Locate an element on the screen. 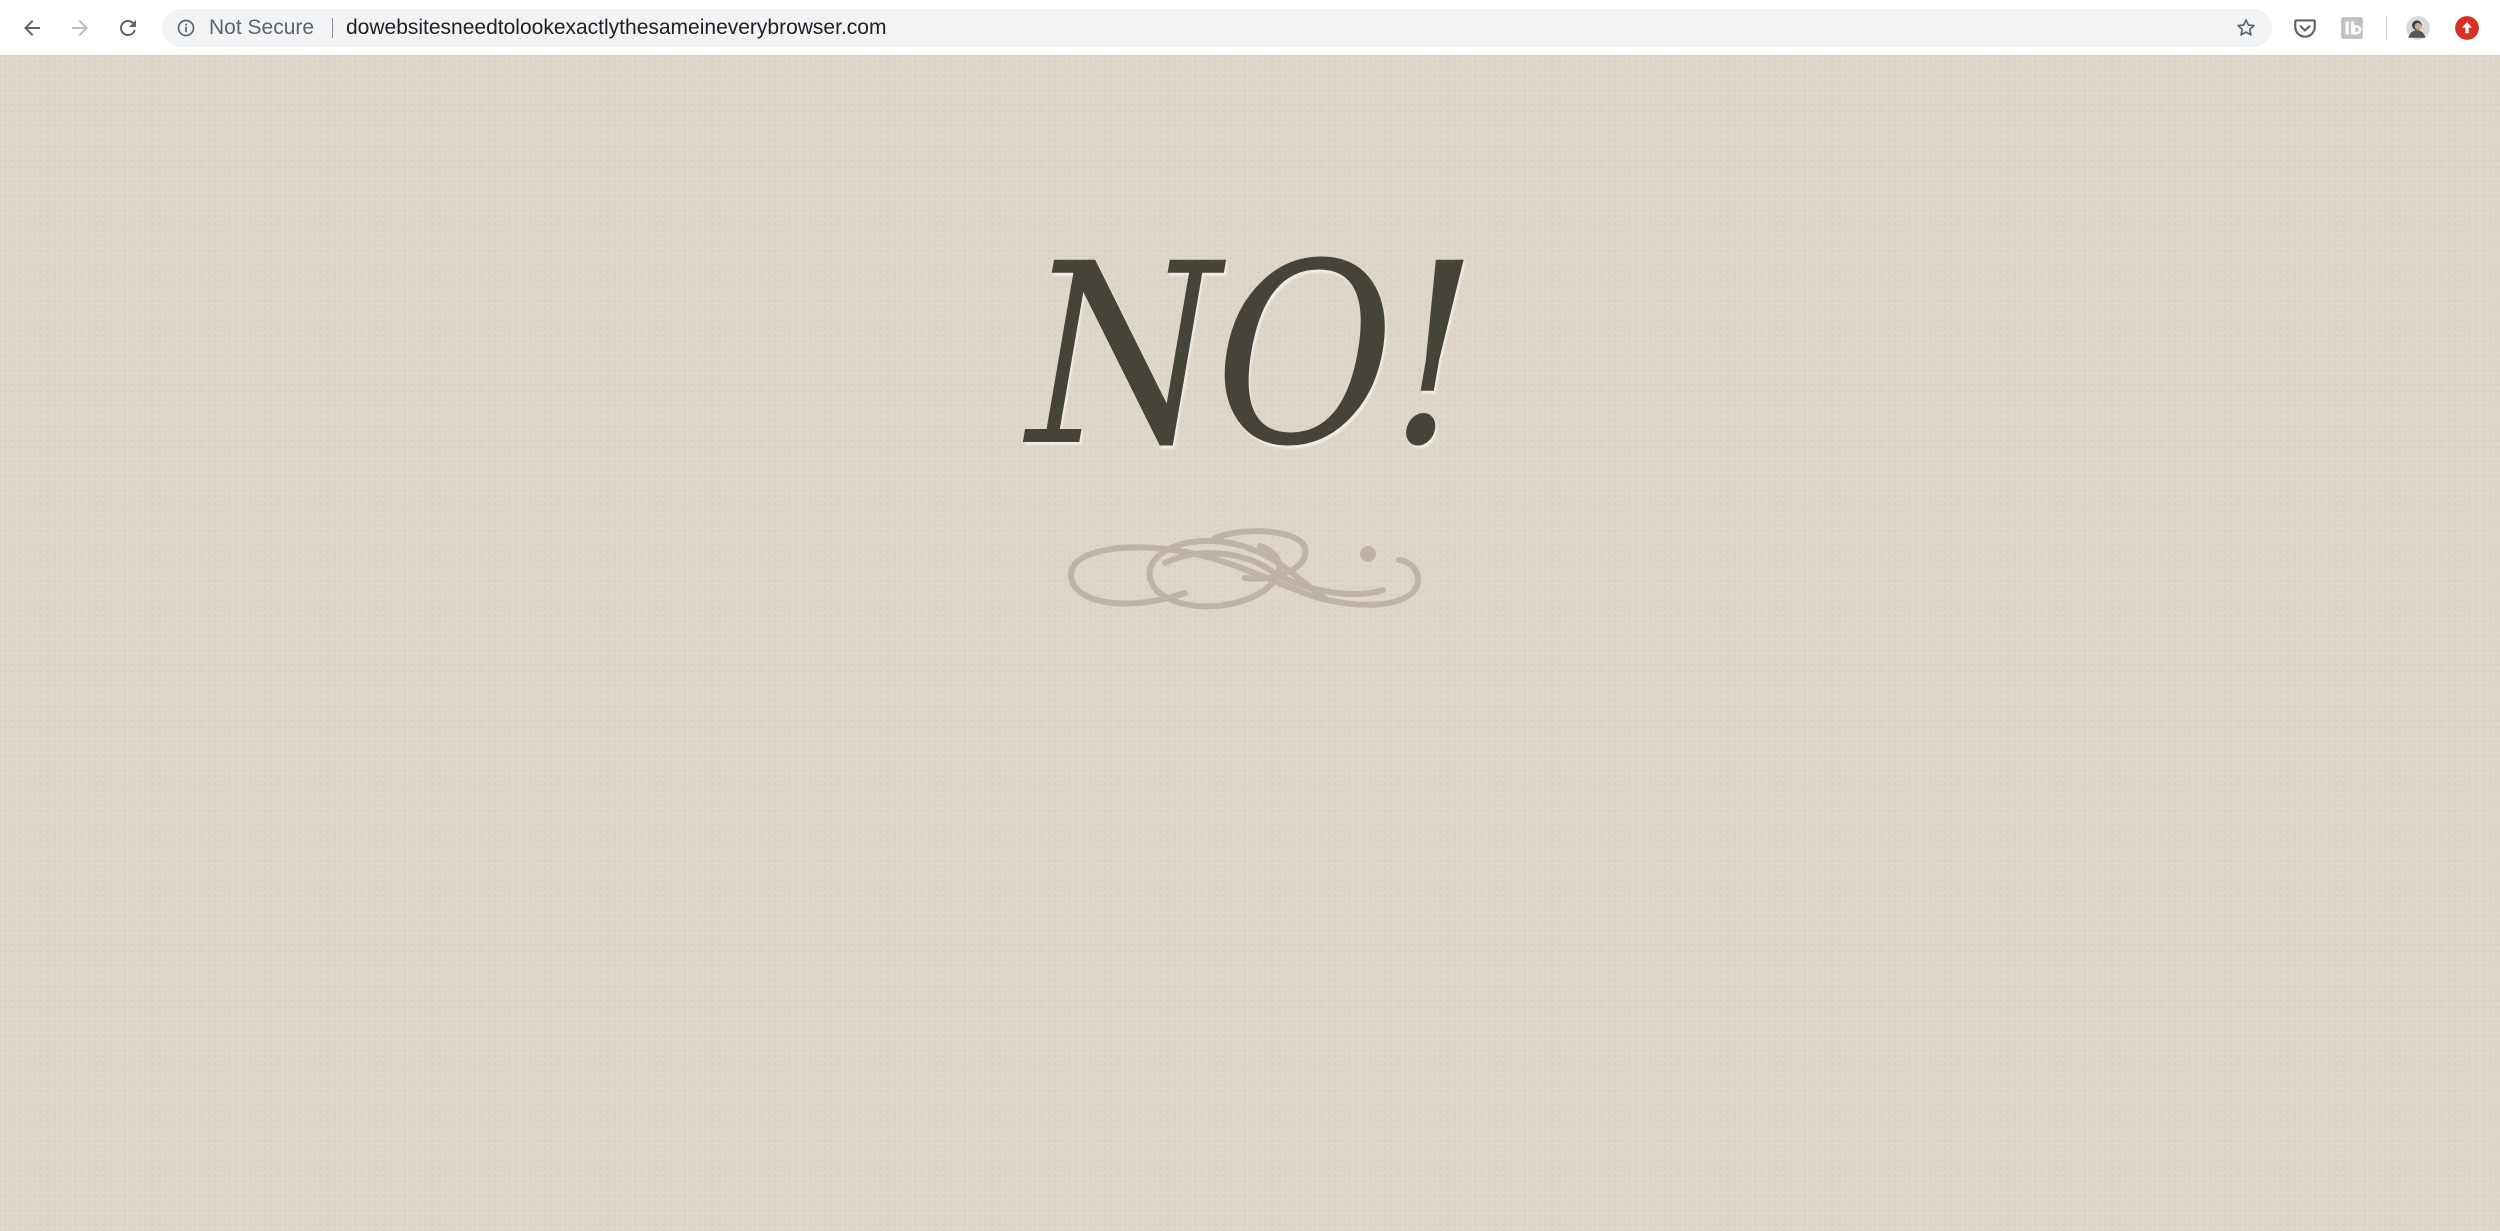 This screenshot has height=1231, width=2500. pocket-extension-button is located at coordinates (2305, 28).